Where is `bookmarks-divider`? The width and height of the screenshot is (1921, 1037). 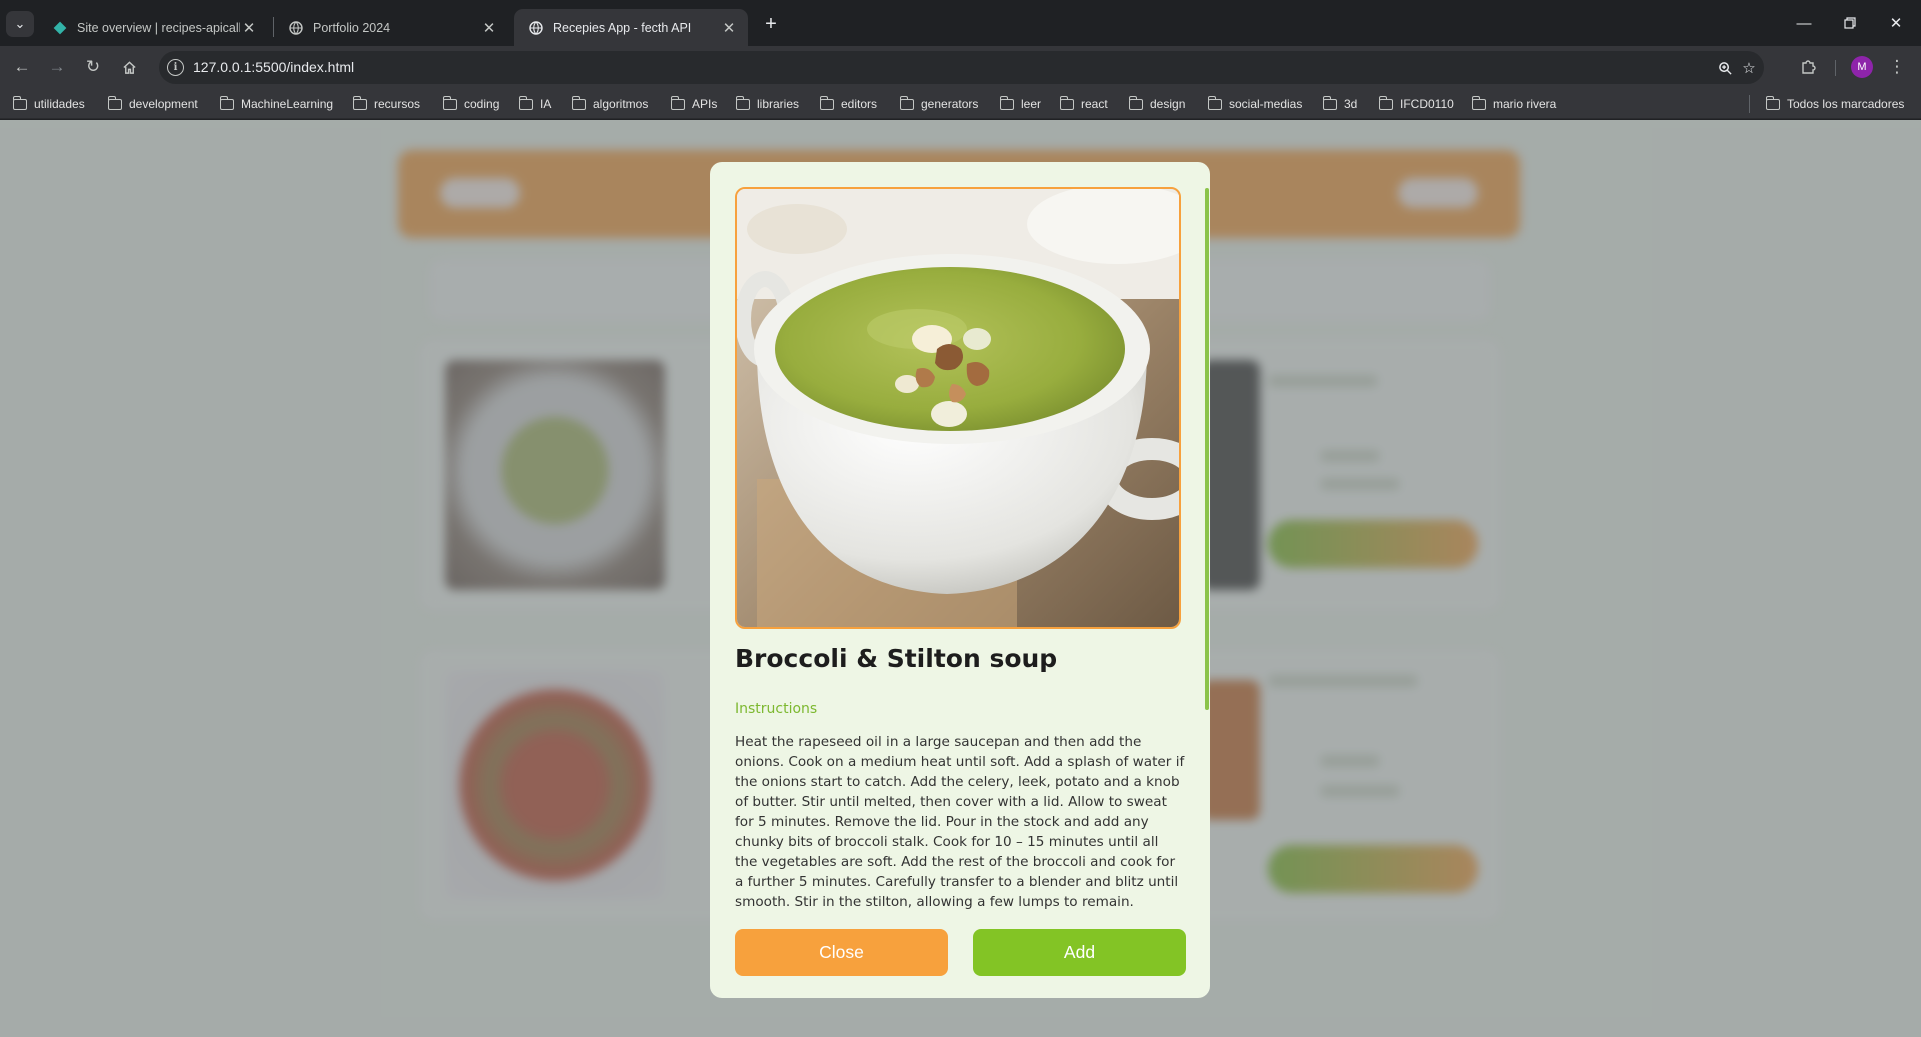 bookmarks-divider is located at coordinates (1749, 104).